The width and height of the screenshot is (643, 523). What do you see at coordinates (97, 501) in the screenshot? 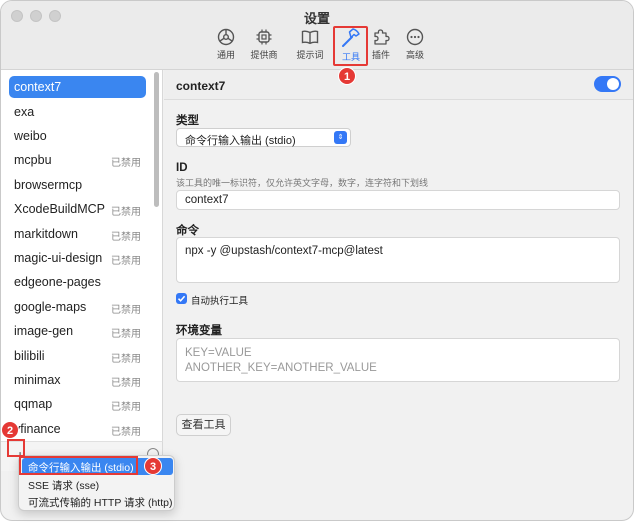
I see `menu-item-http: 可流式传输的 HTTP 请求 (http)` at bounding box center [97, 501].